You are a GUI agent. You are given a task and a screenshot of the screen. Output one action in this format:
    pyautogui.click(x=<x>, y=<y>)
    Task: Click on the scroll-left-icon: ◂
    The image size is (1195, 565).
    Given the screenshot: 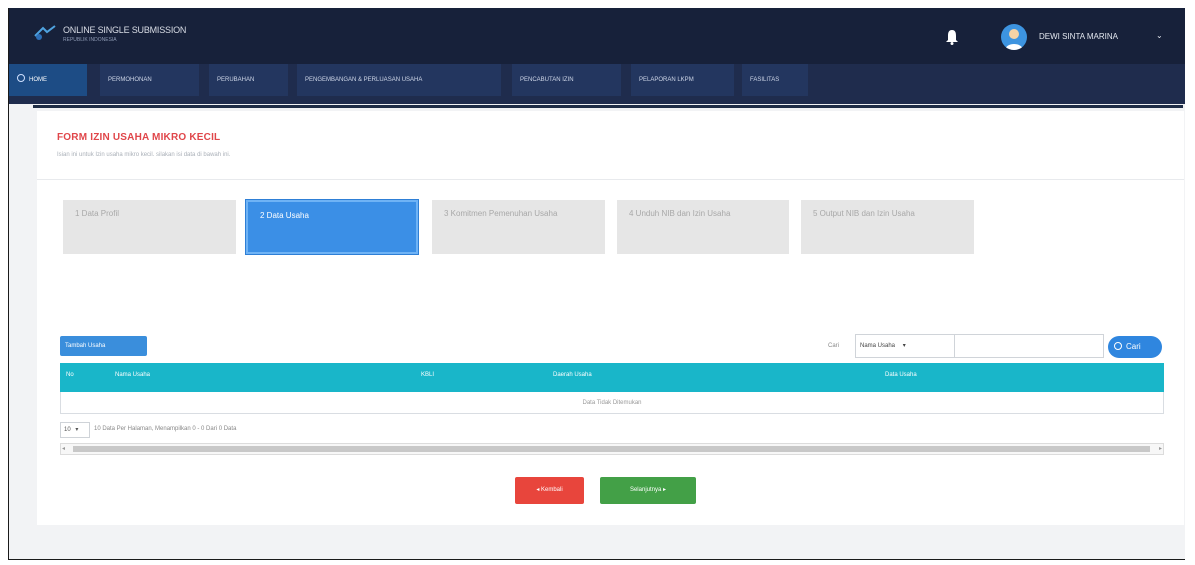 What is the action you would take?
    pyautogui.click(x=63, y=449)
    